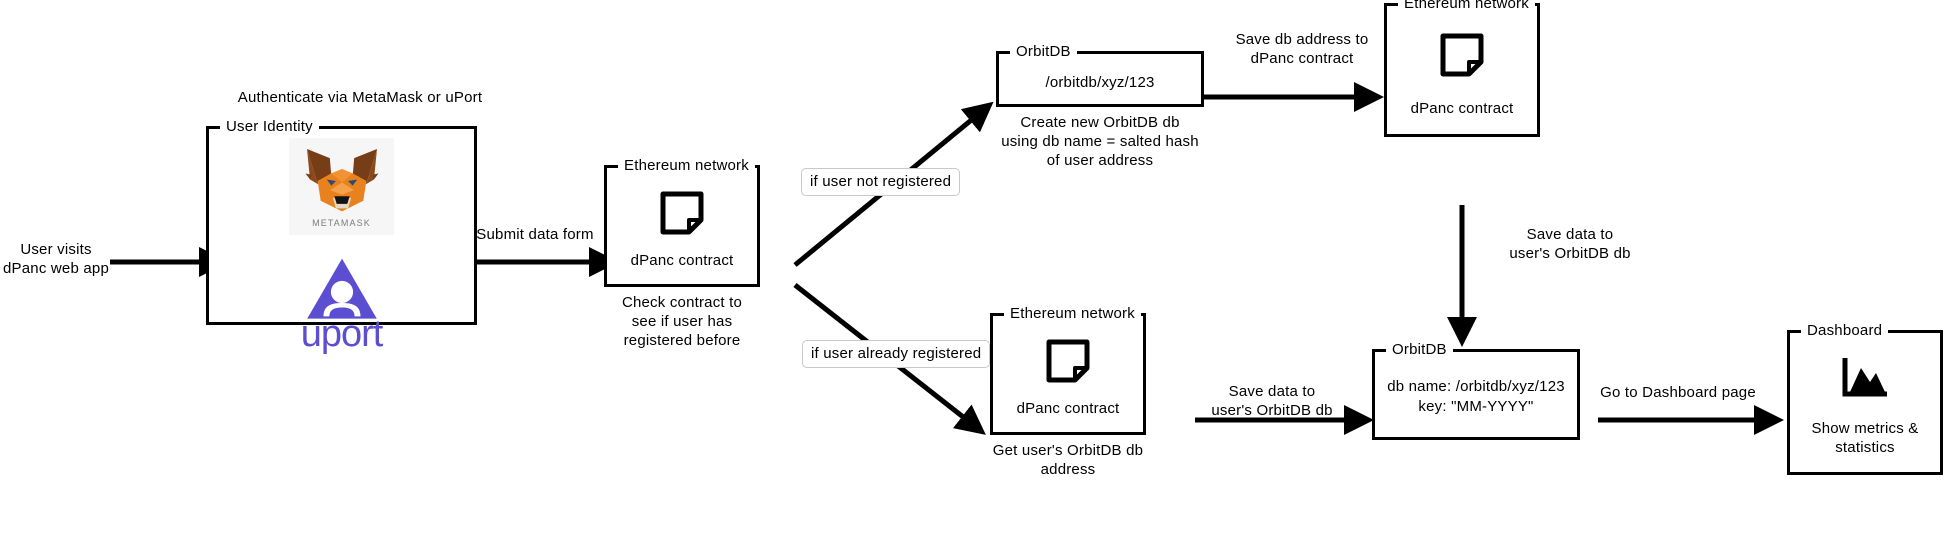 Image resolution: width=1945 pixels, height=553 pixels. What do you see at coordinates (1466, 6) in the screenshot?
I see `ethereum-network-store-label: Ethereum network` at bounding box center [1466, 6].